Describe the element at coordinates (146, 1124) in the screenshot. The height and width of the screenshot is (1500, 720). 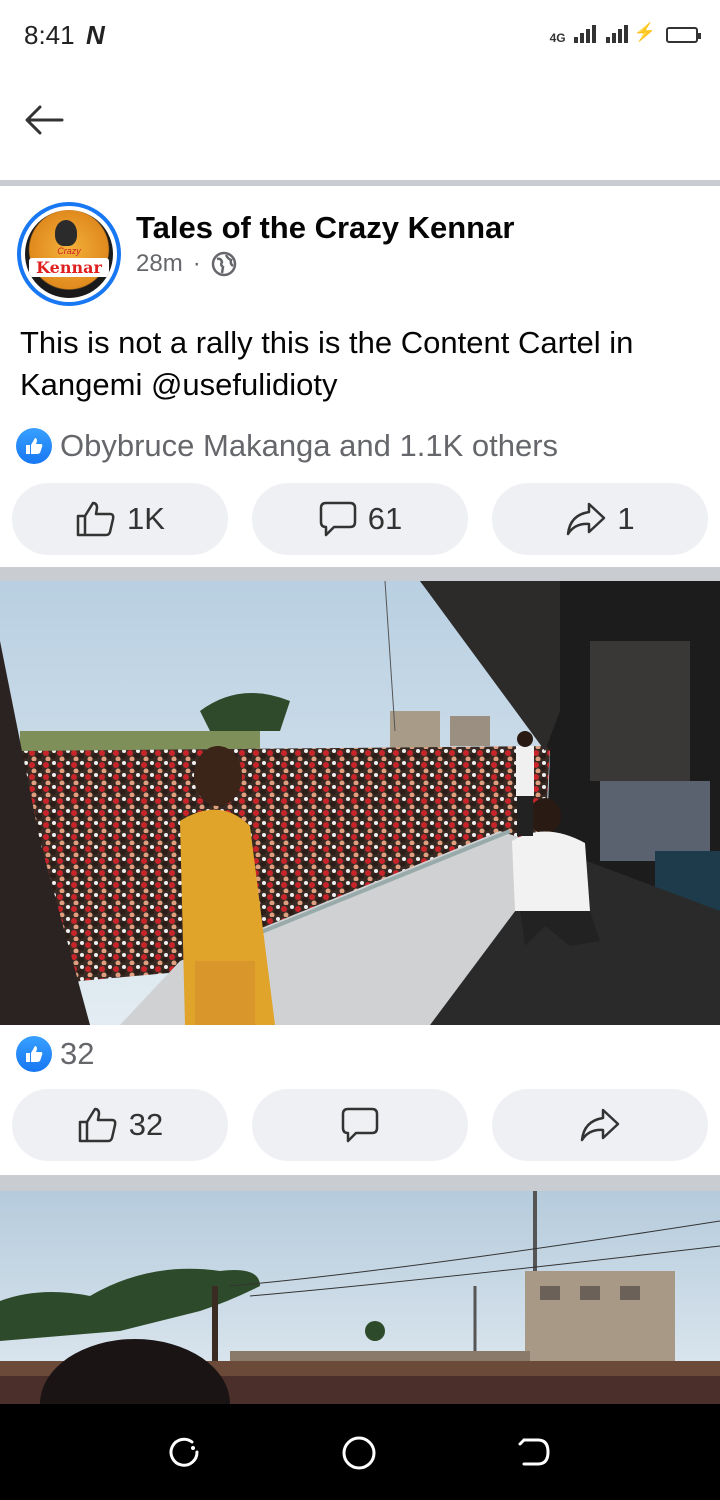
I see `photo-like-count: 32` at that location.